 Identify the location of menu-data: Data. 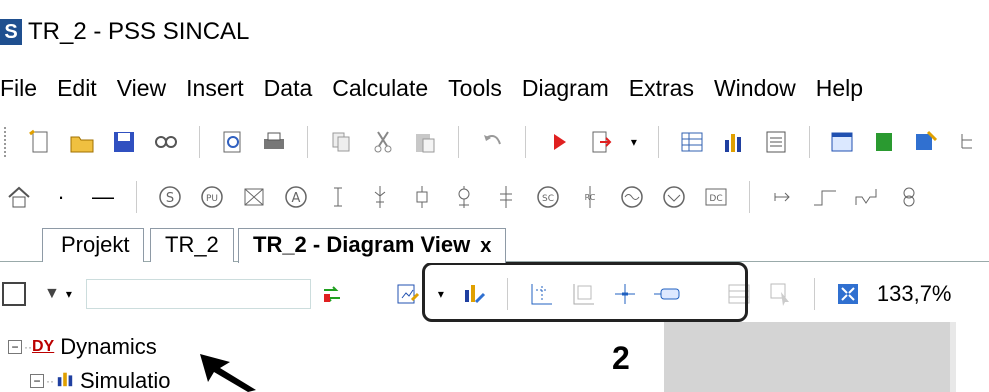
(288, 88).